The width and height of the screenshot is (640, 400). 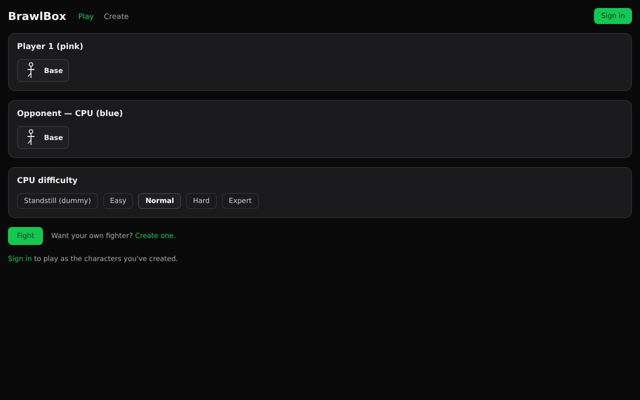 I want to click on card-title: Player 1 (pink), so click(x=50, y=46).